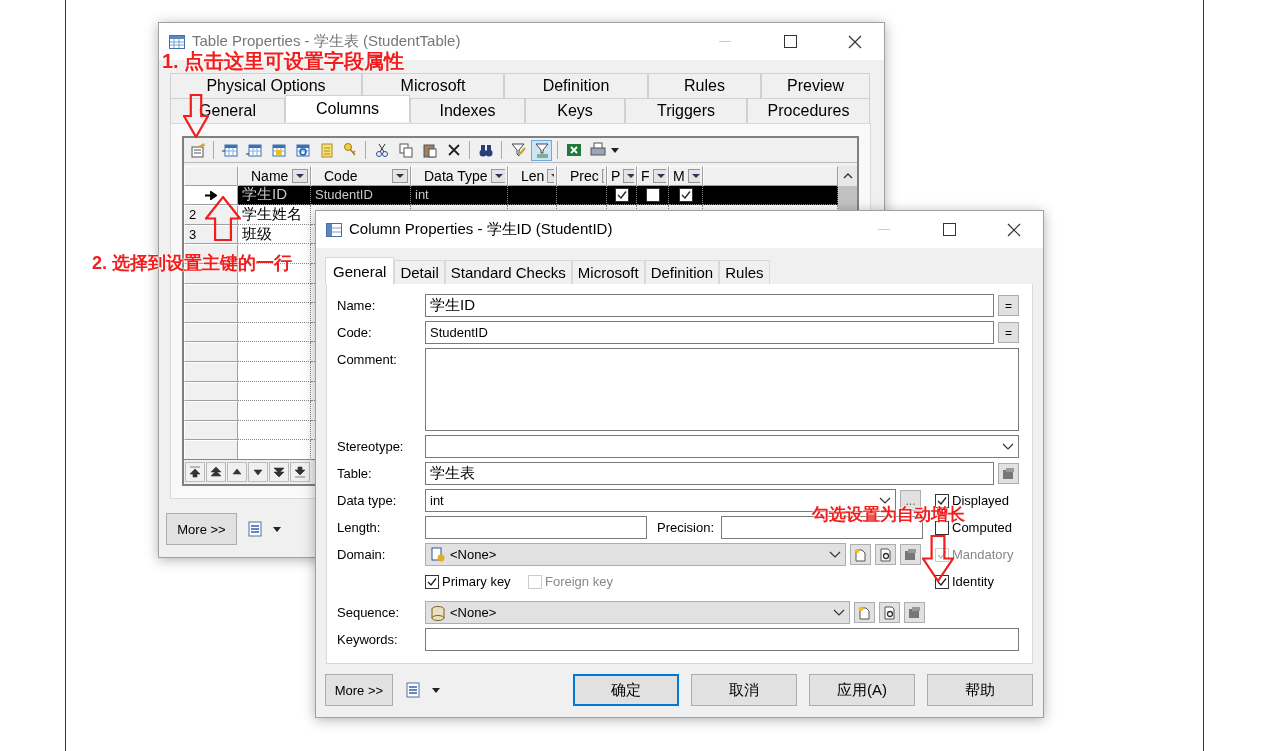 The height and width of the screenshot is (751, 1280). What do you see at coordinates (355, 332) in the screenshot?
I see `field-label: Code:` at bounding box center [355, 332].